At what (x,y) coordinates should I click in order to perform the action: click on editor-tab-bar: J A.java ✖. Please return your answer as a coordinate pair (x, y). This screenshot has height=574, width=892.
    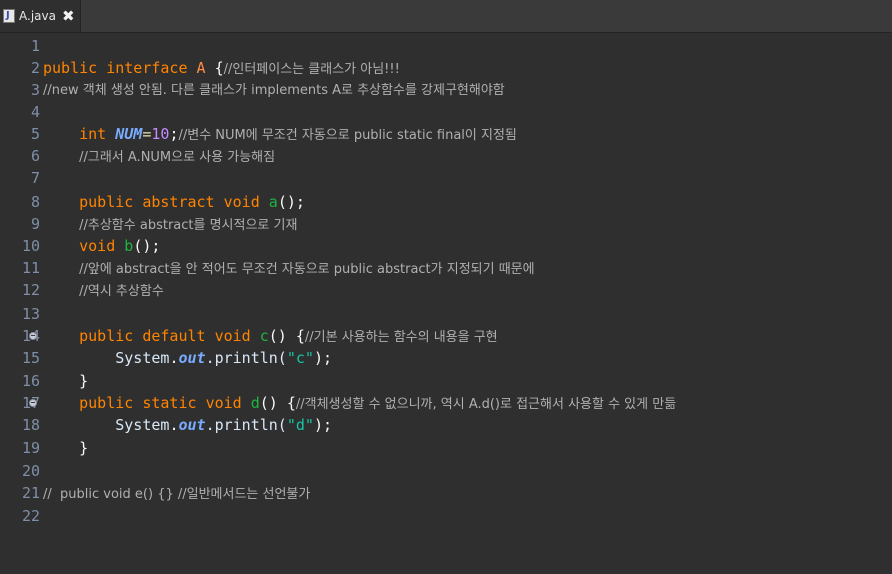
    Looking at the image, I should click on (446, 16).